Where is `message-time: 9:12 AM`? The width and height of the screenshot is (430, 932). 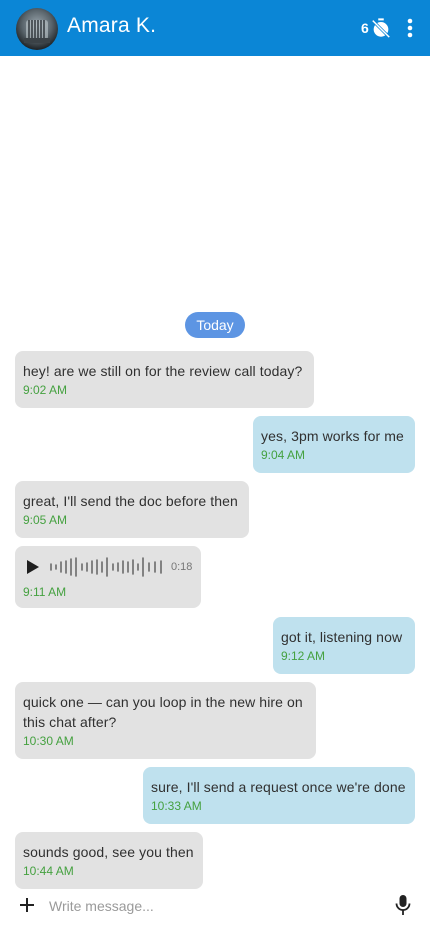
message-time: 9:12 AM is located at coordinates (303, 656).